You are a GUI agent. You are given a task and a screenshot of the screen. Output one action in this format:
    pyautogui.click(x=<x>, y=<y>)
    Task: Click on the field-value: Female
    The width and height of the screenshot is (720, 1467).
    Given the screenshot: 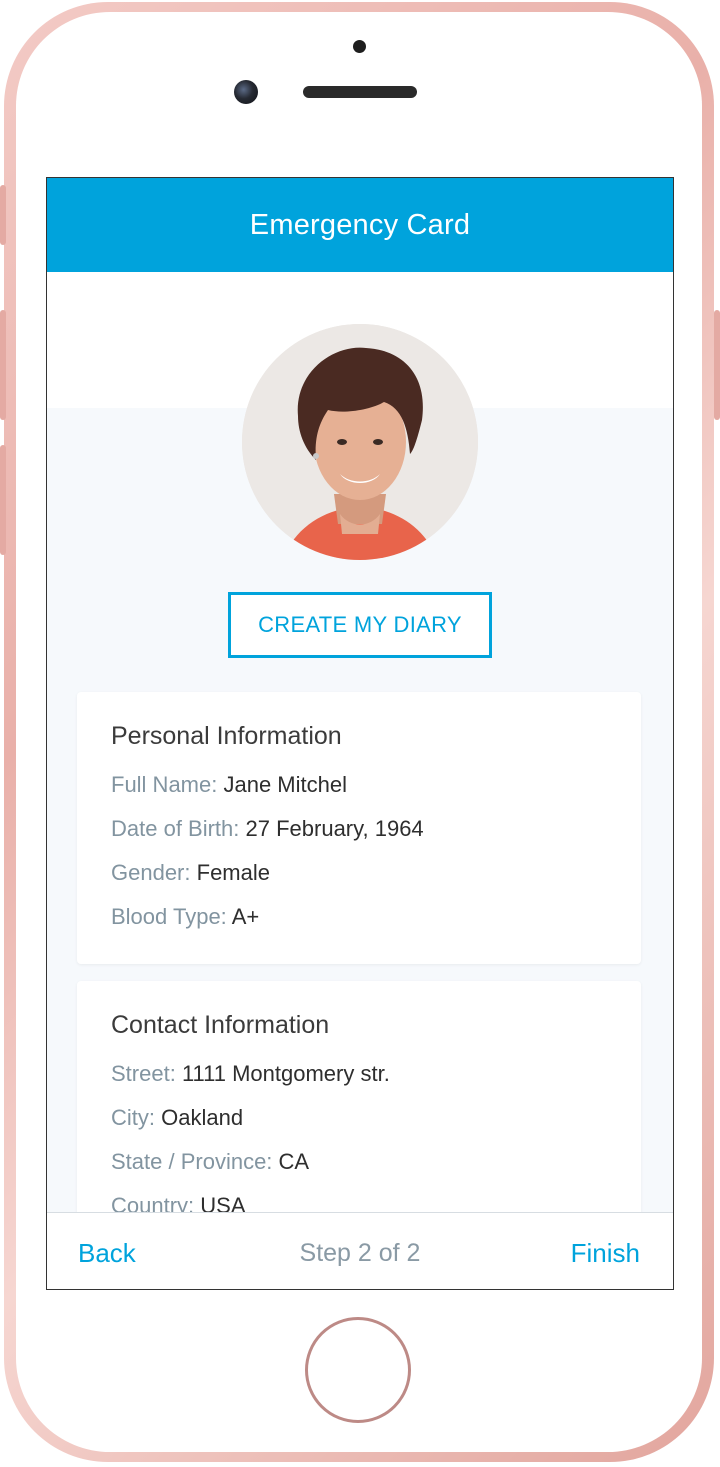 What is the action you would take?
    pyautogui.click(x=233, y=872)
    